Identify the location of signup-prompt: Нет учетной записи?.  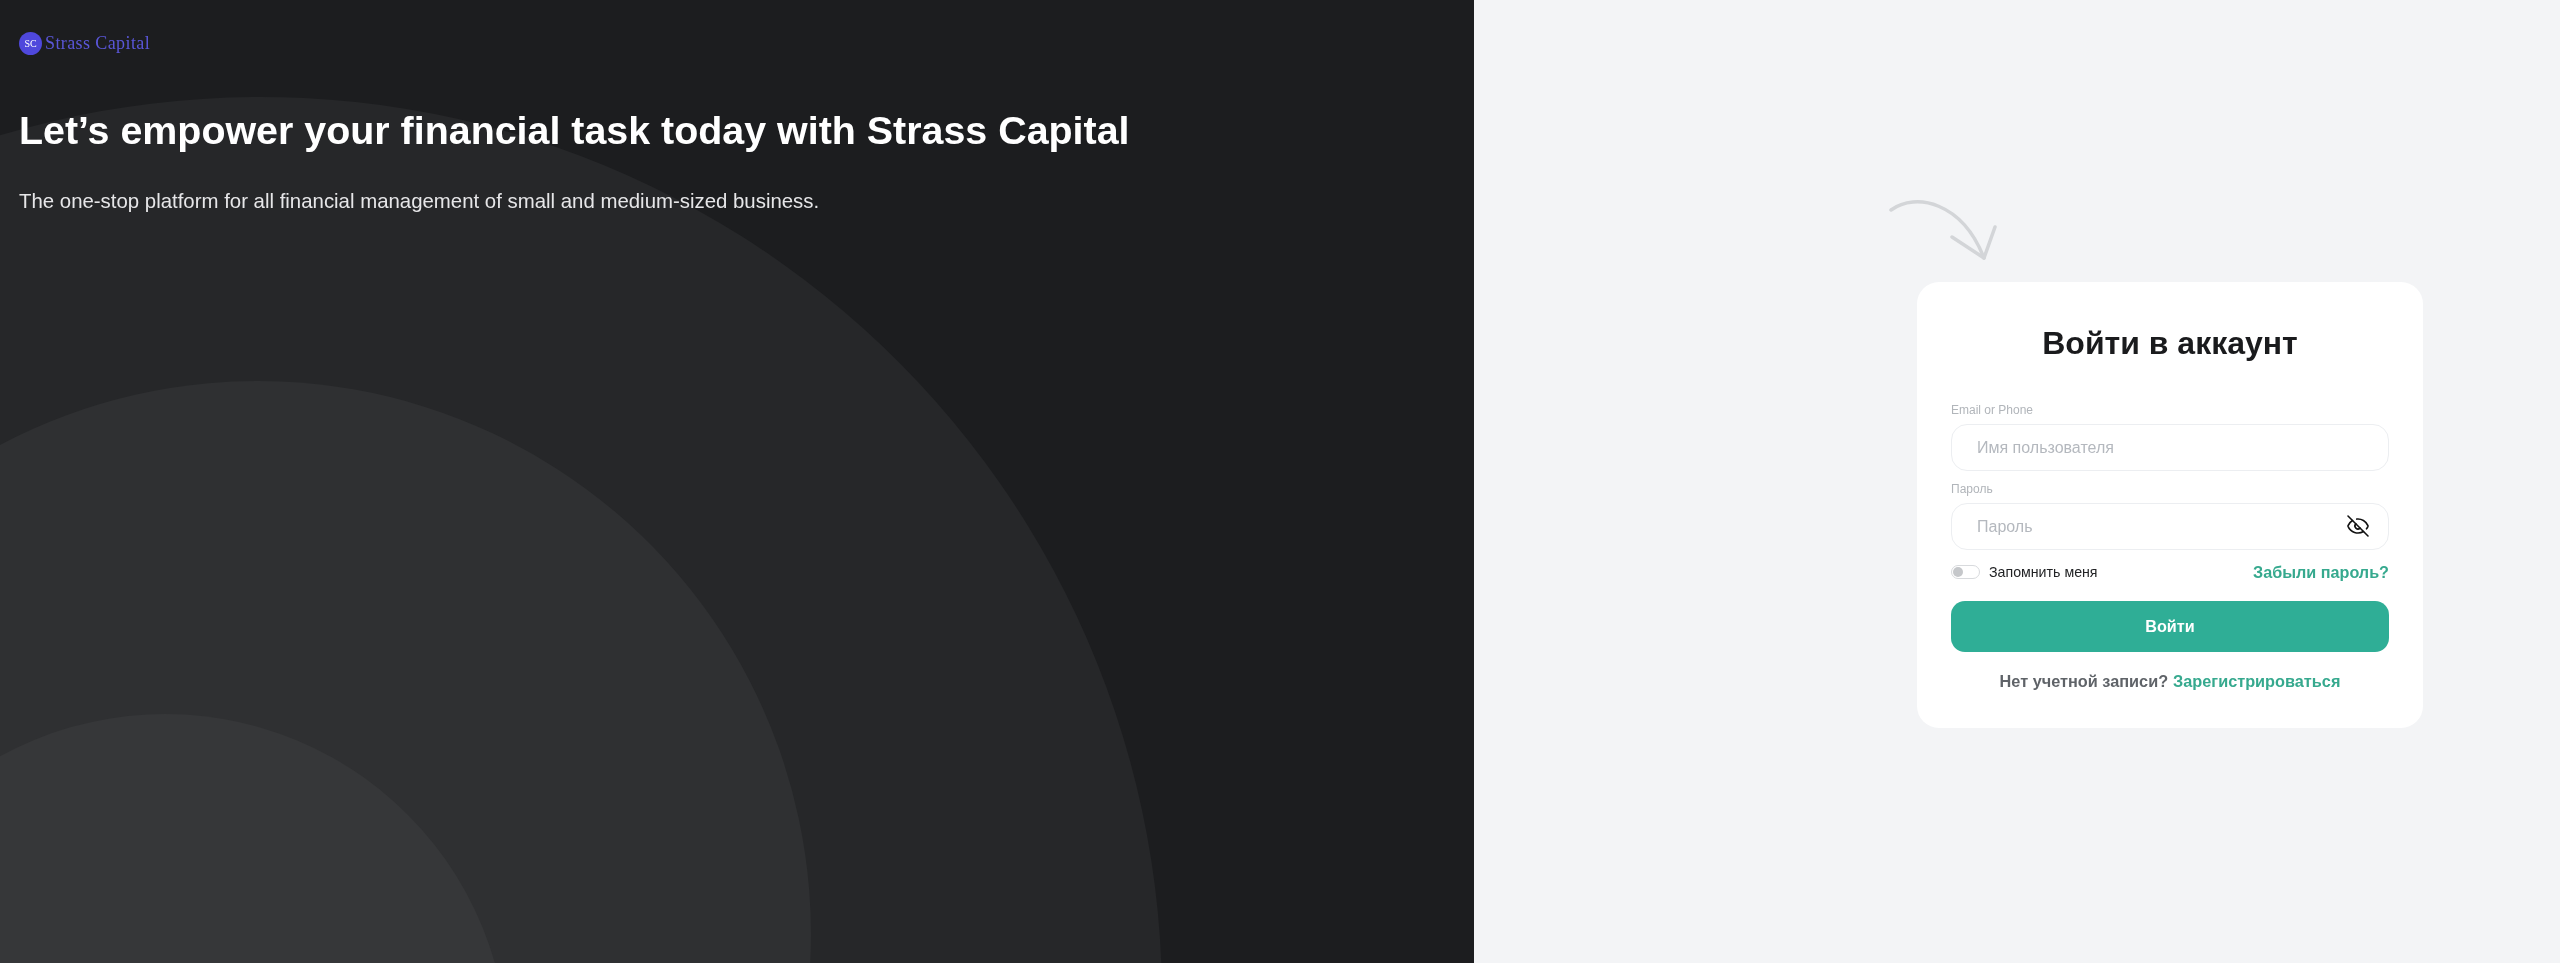
(2084, 681).